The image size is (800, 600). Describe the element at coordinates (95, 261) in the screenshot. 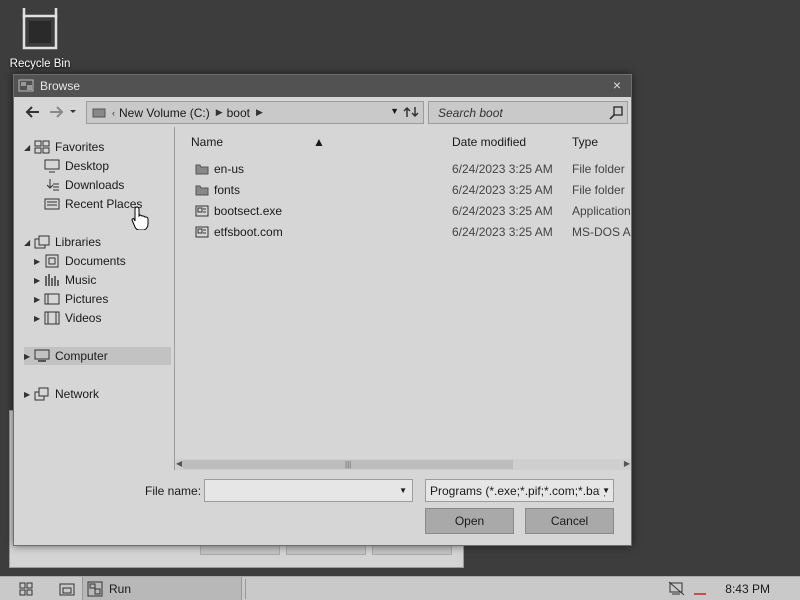

I see `tree-label: Documents` at that location.